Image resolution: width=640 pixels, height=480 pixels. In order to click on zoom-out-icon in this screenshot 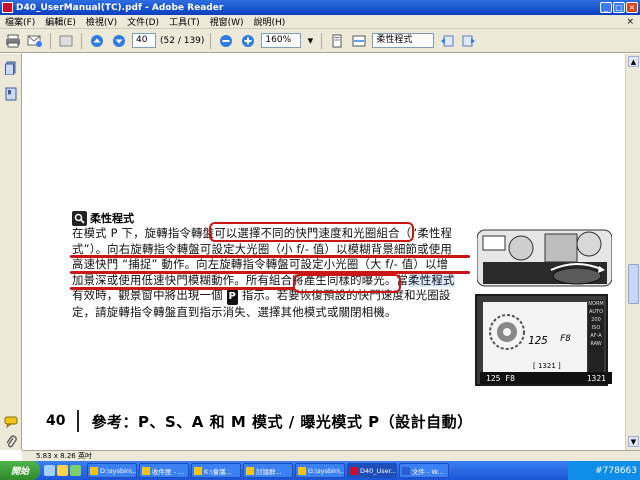, I will do `click(226, 41)`.